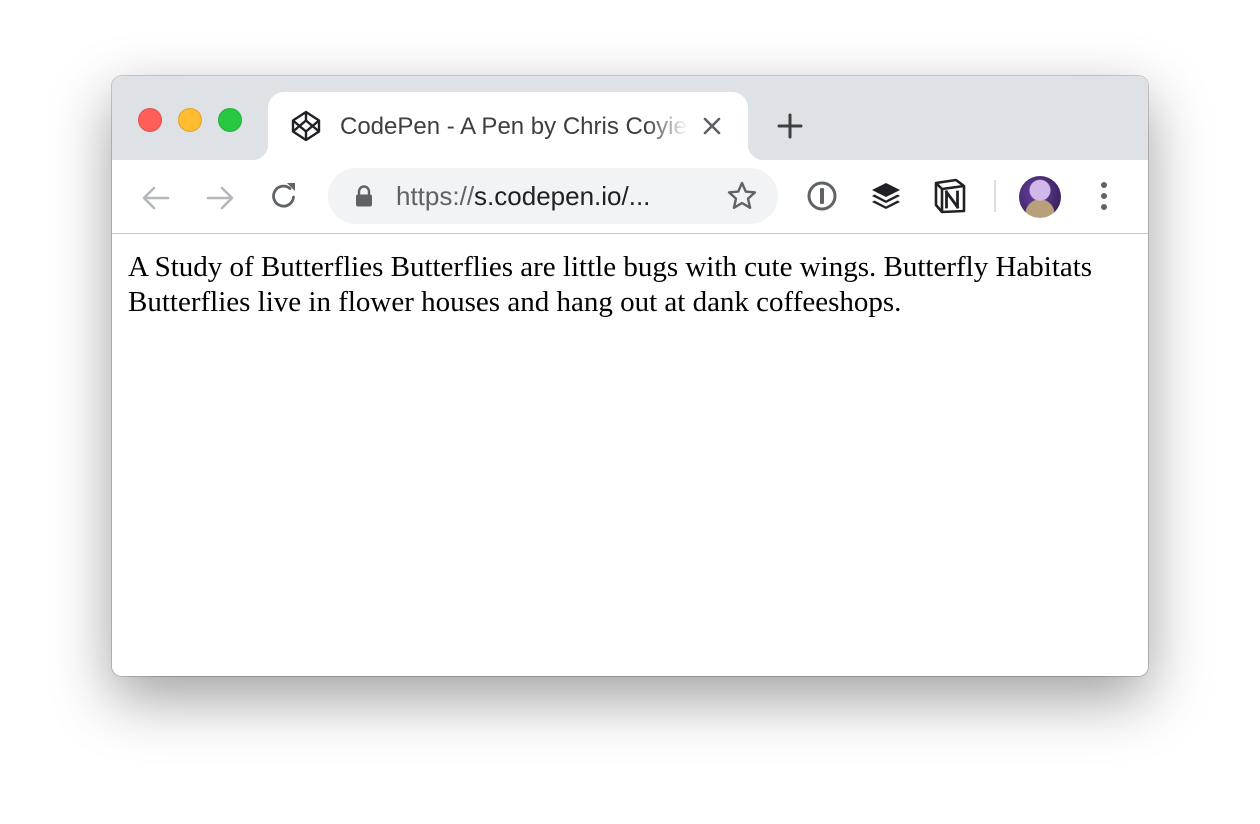 The width and height of the screenshot is (1260, 824). I want to click on star-icon, so click(742, 196).